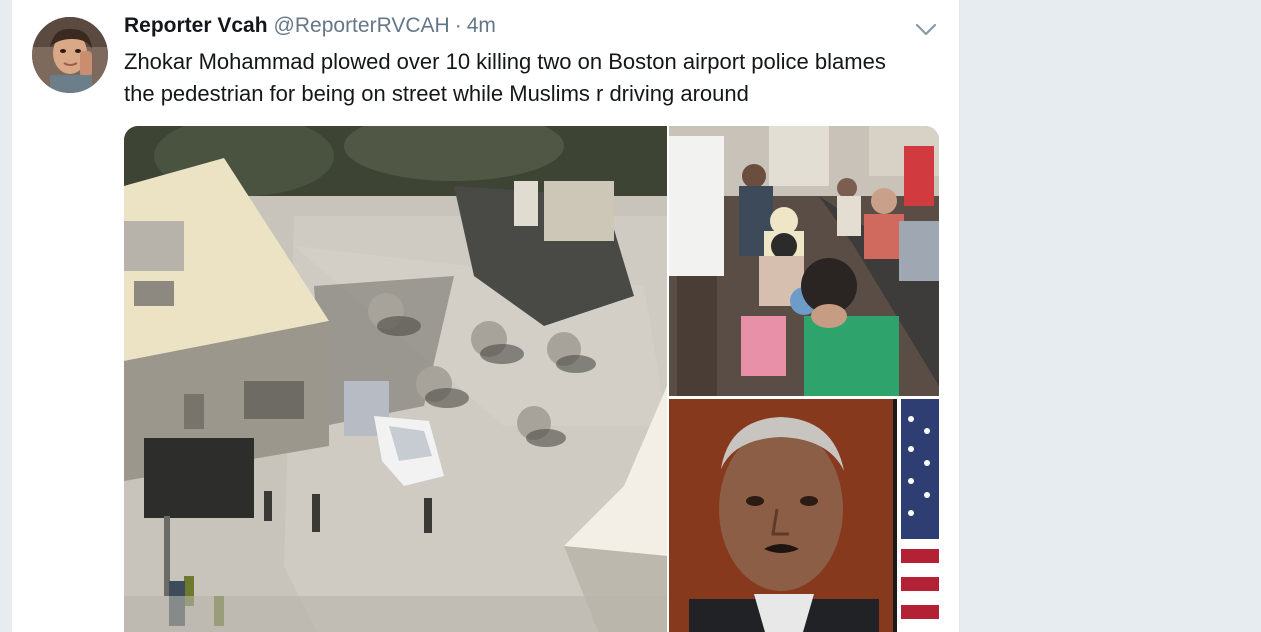 This screenshot has height=632, width=1261. I want to click on media-photo-portrait, so click(804, 515).